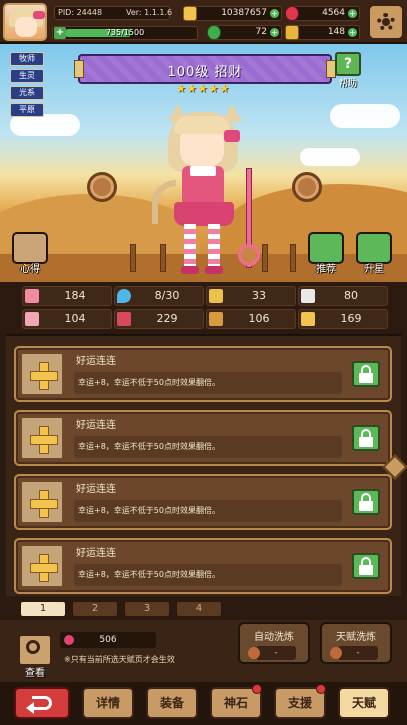 Image resolution: width=407 pixels, height=725 pixels. I want to click on talent-reroll-button: 天赋洗炼 -, so click(356, 643).